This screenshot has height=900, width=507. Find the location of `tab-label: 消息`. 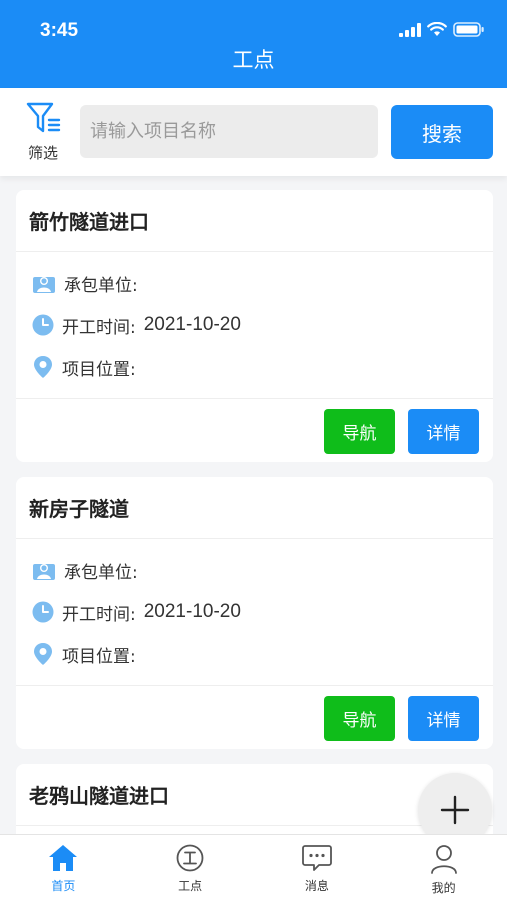

tab-label: 消息 is located at coordinates (316, 886).